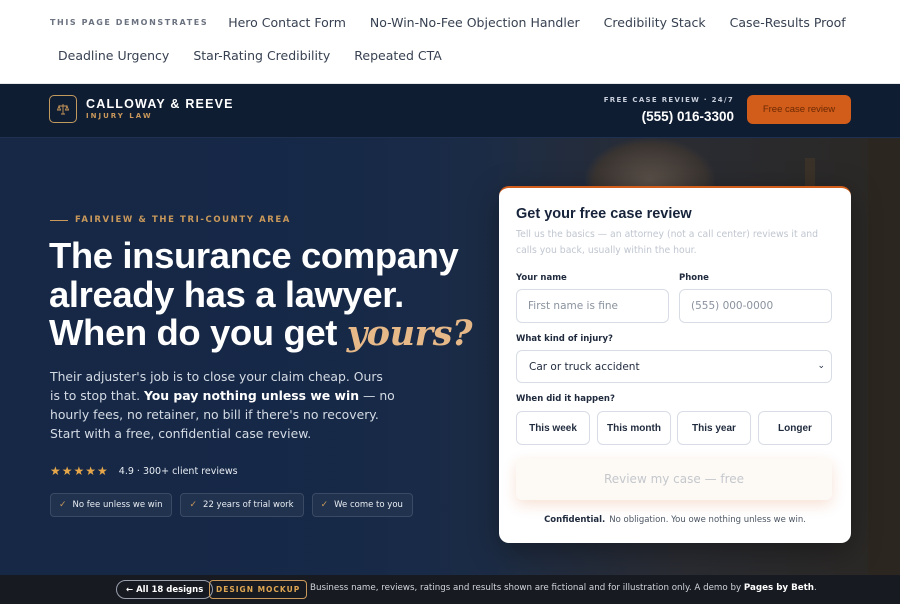 This screenshot has width=900, height=604. Describe the element at coordinates (714, 428) in the screenshot. I see `when-option-this-year: This year` at that location.